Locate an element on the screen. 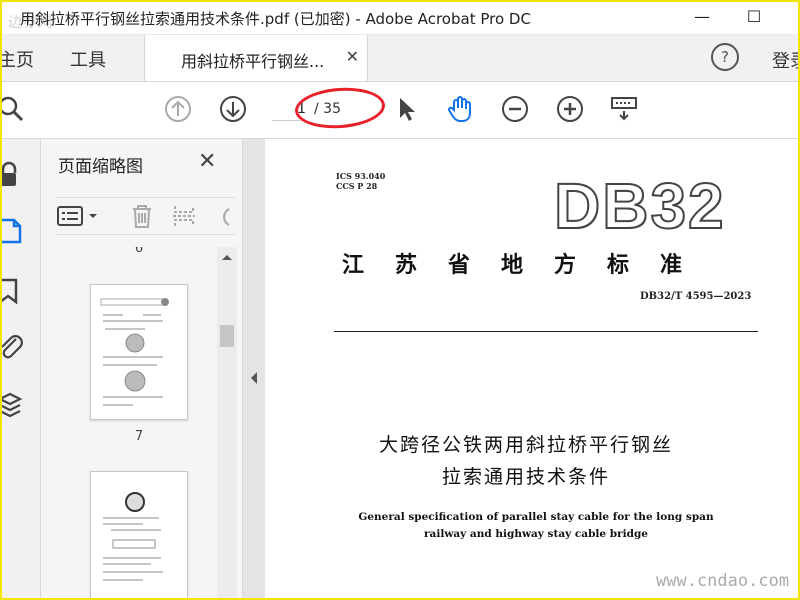 This screenshot has width=800, height=600. left-rail is located at coordinates (21, 368).